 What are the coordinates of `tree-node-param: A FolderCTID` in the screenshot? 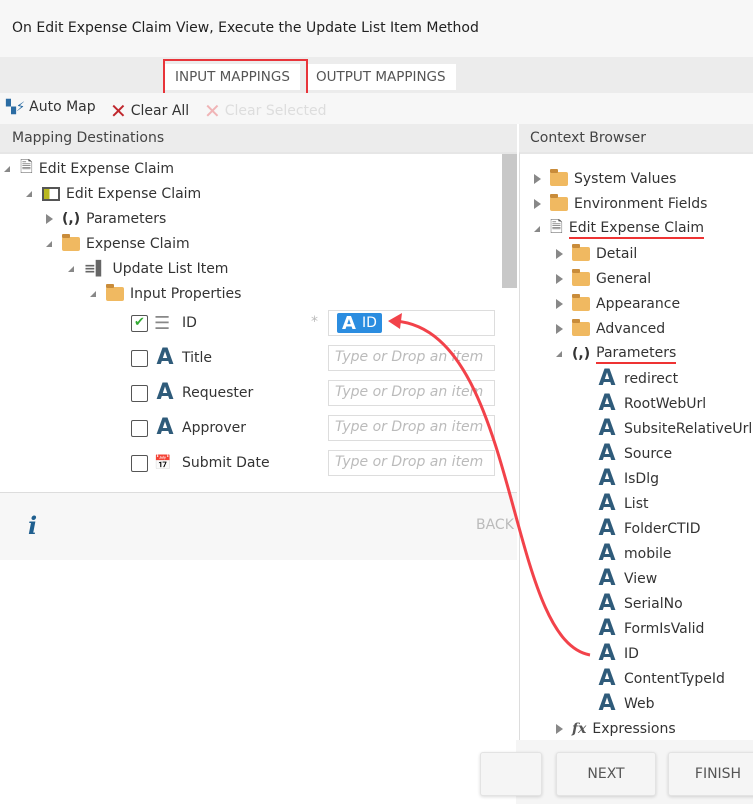 It's located at (648, 529).